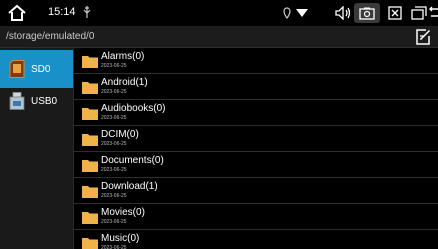 This screenshot has height=249, width=438. I want to click on back-button, so click(433, 13).